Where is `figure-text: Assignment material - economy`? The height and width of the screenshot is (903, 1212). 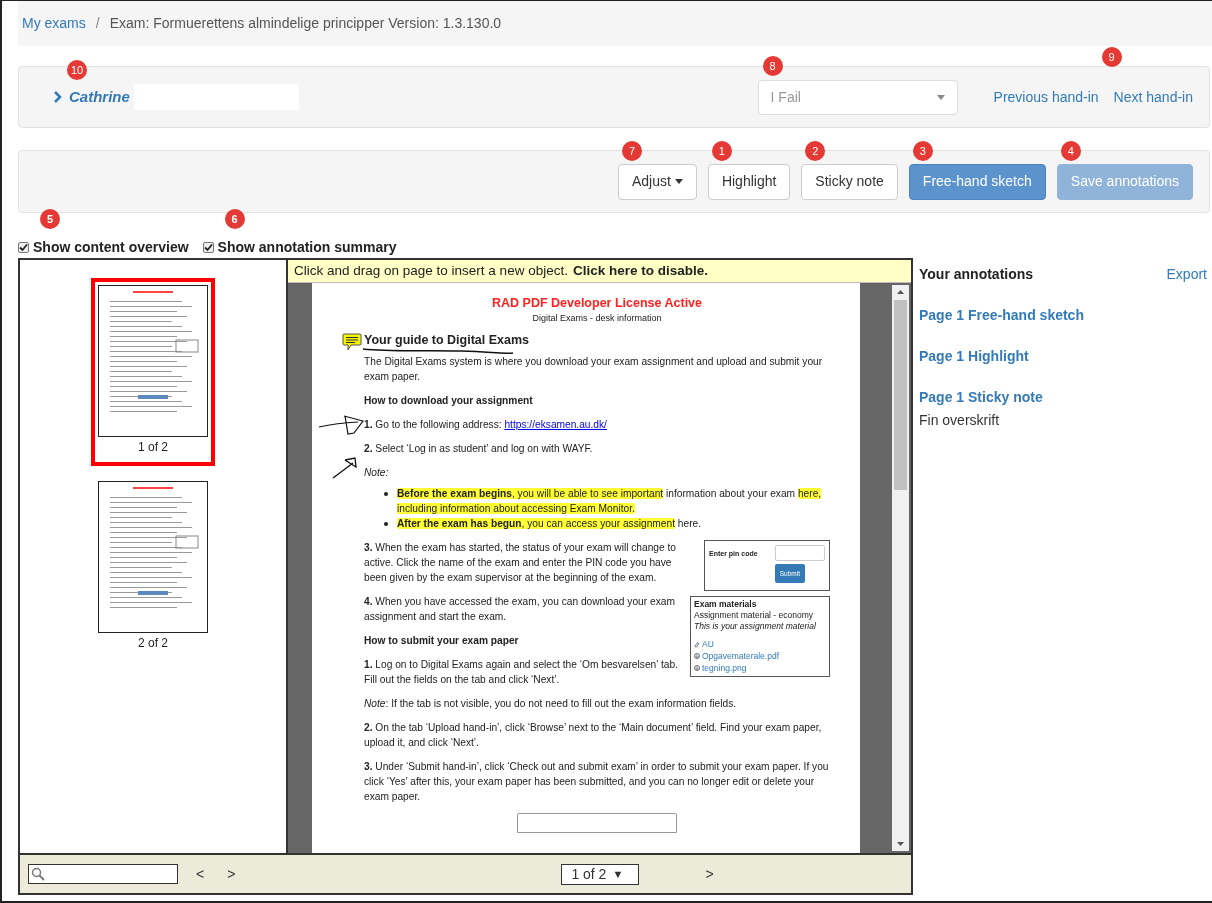 figure-text: Assignment material - economy is located at coordinates (754, 615).